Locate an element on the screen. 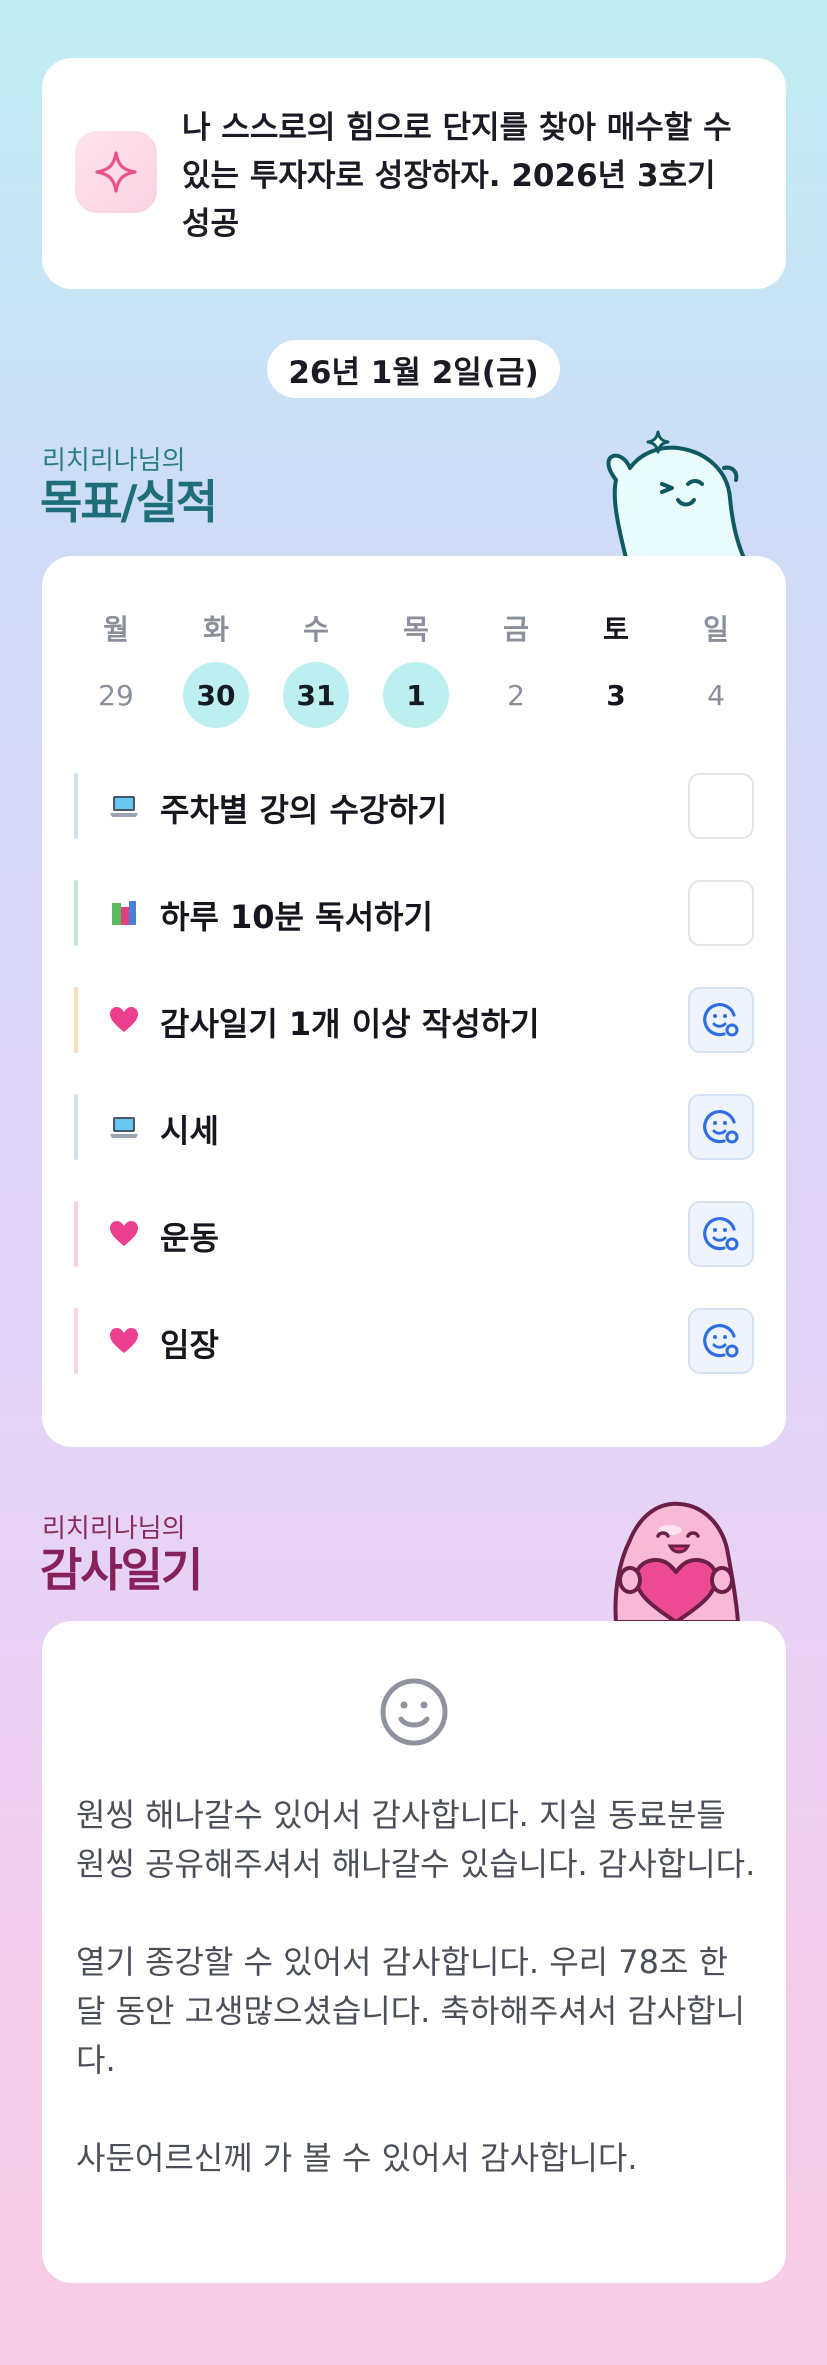 This screenshot has width=827, height=2365. smiley-icon is located at coordinates (414, 1712).